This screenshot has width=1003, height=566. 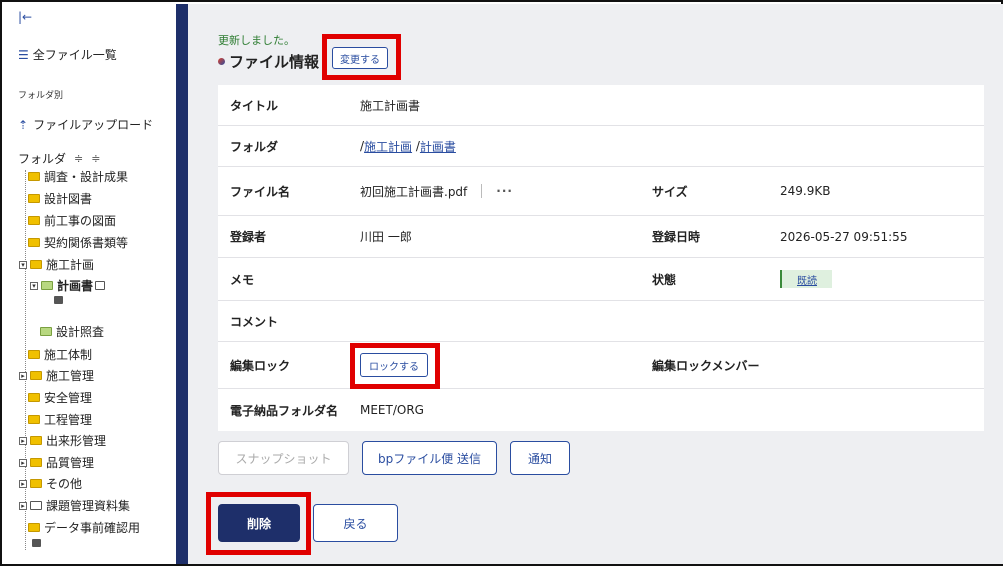 I want to click on folder-section-label: フォルダ別, so click(x=41, y=96).